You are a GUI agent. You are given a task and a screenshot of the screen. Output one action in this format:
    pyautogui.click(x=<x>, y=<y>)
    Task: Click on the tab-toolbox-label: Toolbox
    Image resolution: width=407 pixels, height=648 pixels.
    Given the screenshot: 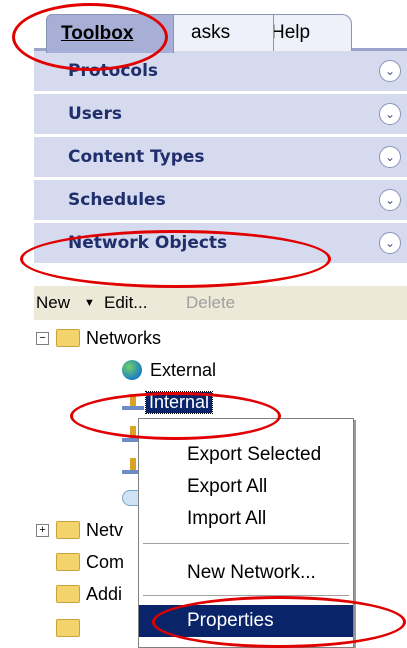 What is the action you would take?
    pyautogui.click(x=97, y=33)
    